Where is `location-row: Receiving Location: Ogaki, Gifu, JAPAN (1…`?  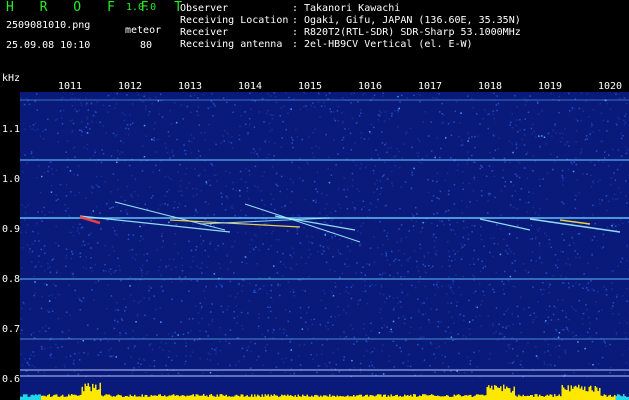 location-row: Receiving Location: Ogaki, Gifu, JAPAN (1… is located at coordinates (350, 21).